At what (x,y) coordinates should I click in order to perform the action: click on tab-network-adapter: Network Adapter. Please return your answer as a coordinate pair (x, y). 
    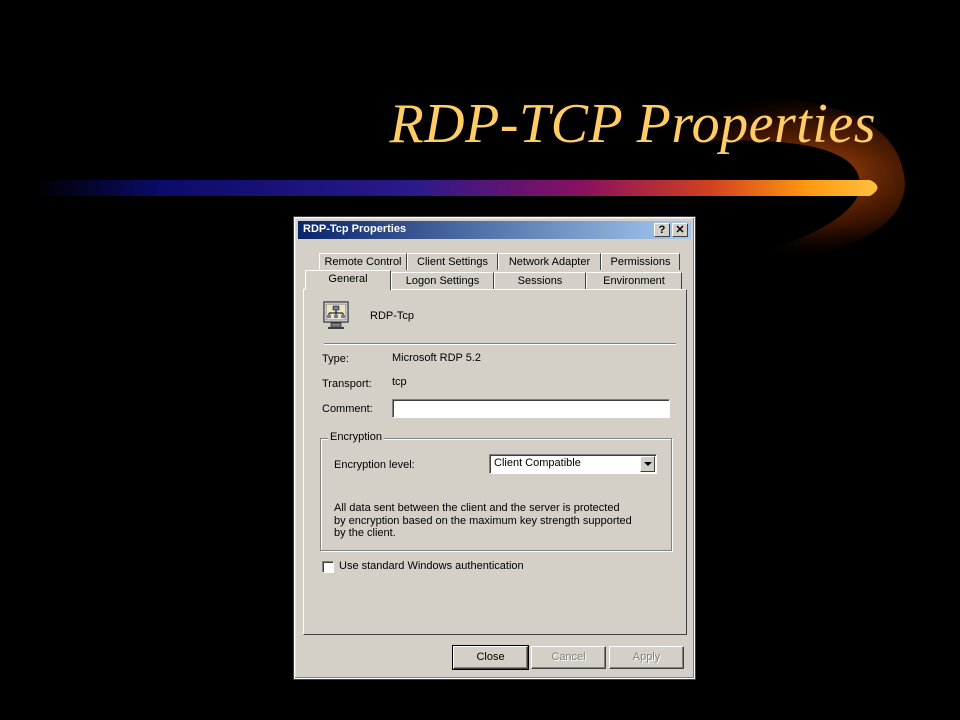
    Looking at the image, I should click on (549, 261).